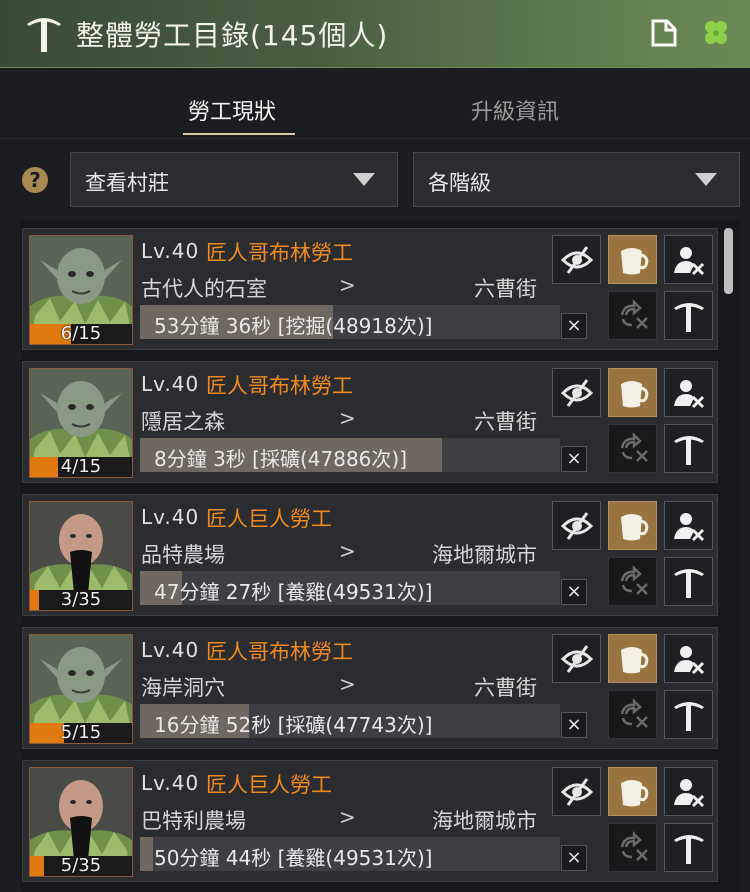 This screenshot has width=750, height=892. I want to click on tab-worker-status: 勞工現狀, so click(232, 110).